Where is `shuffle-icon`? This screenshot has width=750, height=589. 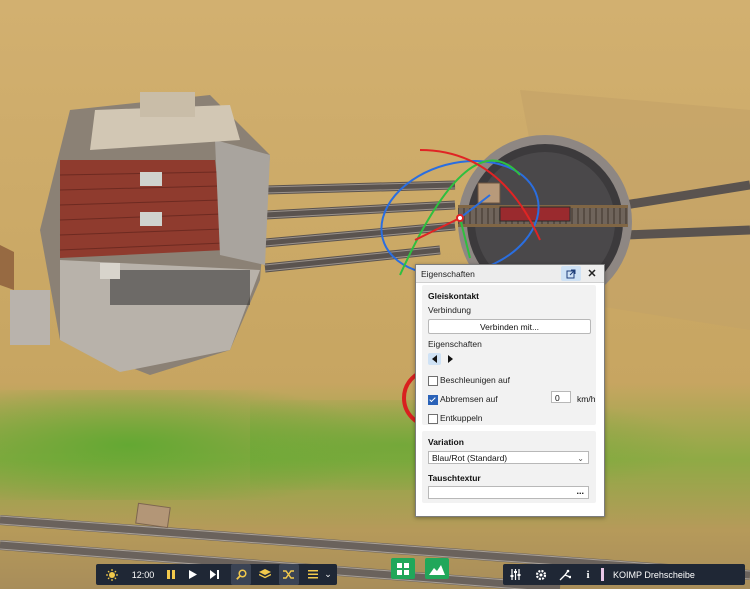
shuffle-icon is located at coordinates (288, 574).